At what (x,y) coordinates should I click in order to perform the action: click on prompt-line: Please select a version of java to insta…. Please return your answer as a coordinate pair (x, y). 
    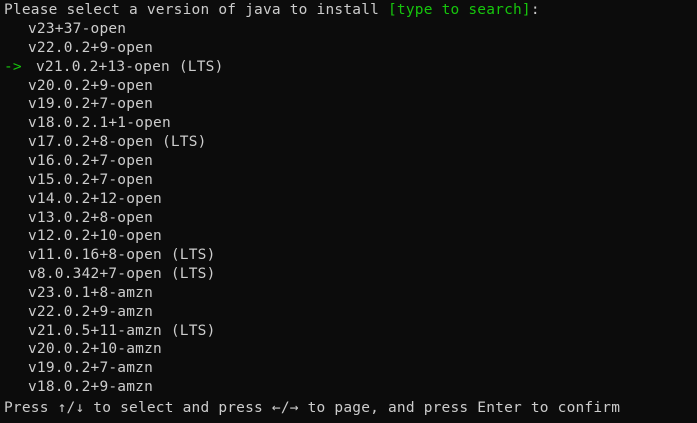
    Looking at the image, I should click on (272, 10).